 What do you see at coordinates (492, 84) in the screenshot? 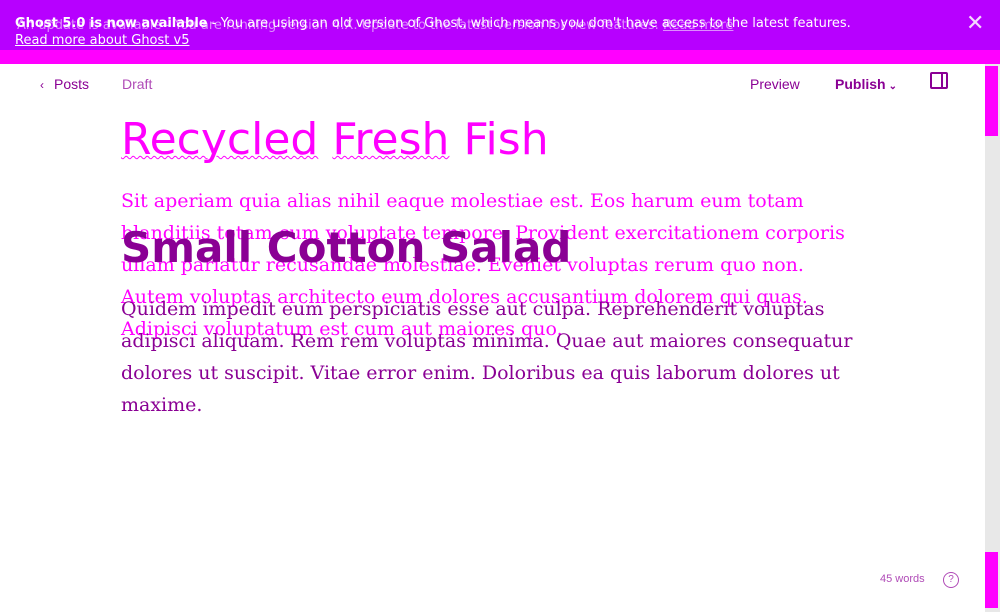
I see `editor-toolbar: ‹ Posts Draft Preview Publish ⌄` at bounding box center [492, 84].